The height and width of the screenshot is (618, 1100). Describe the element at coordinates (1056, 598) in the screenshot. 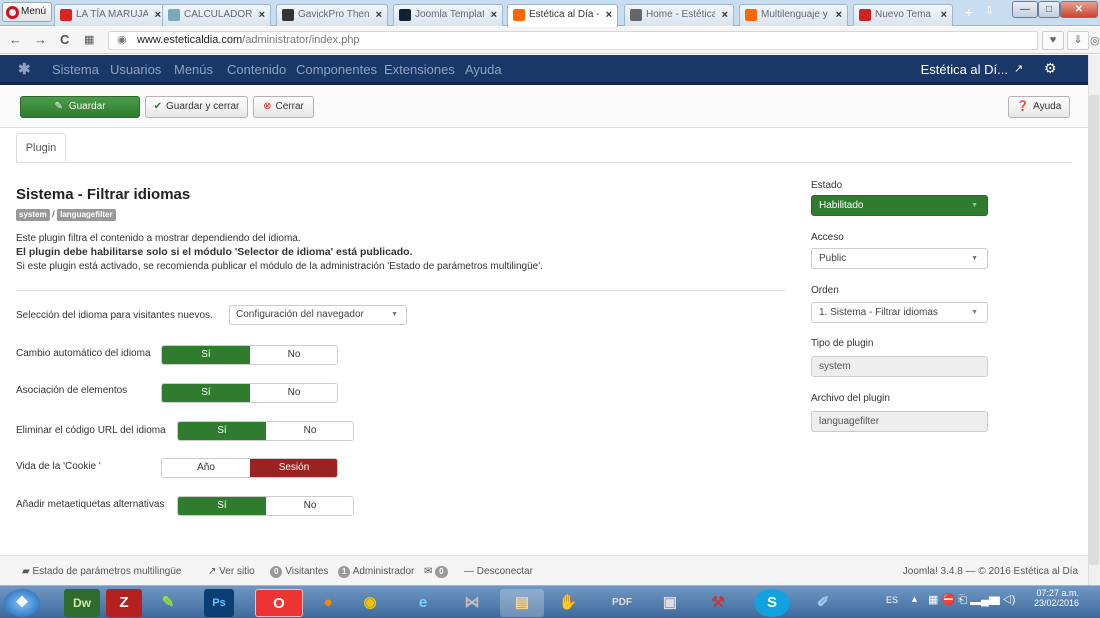

I see `clock: 07:27 a.m. 23/02/2016` at that location.